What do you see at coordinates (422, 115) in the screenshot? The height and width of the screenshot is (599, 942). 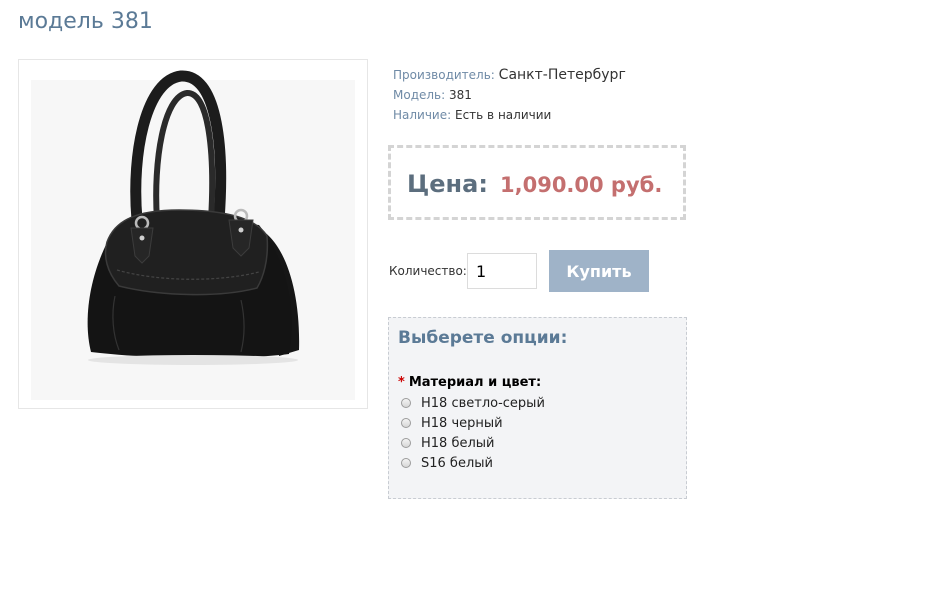 I see `availability-label: Наличие:` at bounding box center [422, 115].